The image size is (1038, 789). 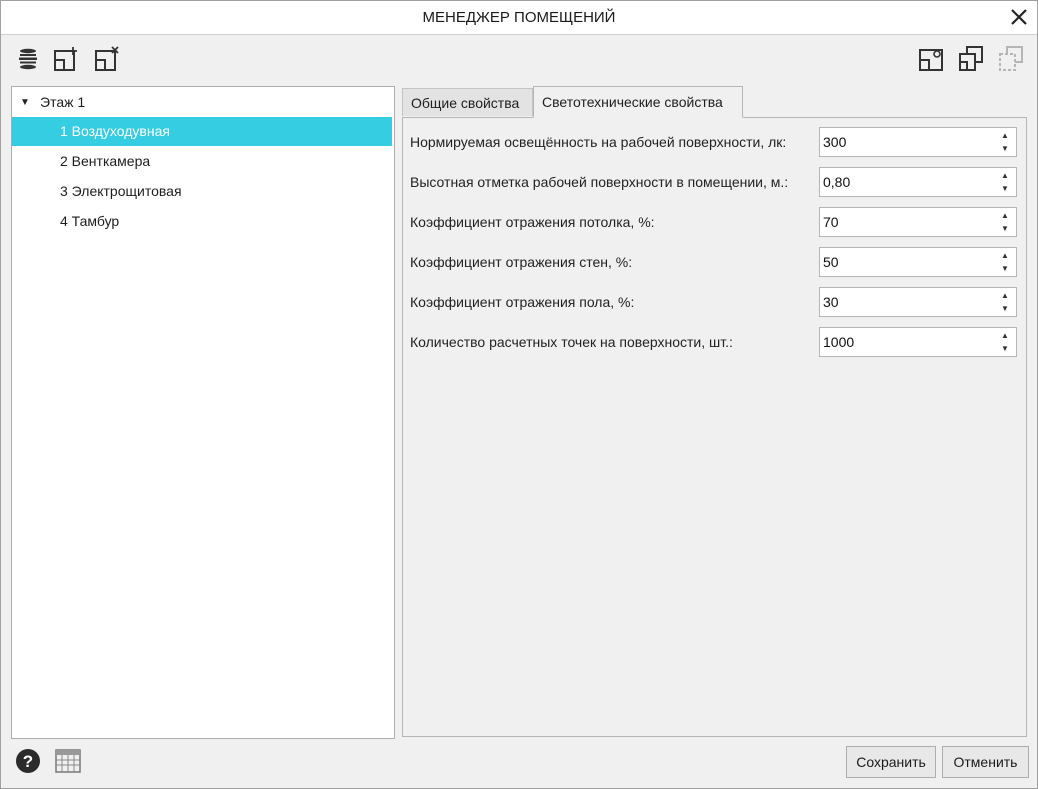 What do you see at coordinates (115, 131) in the screenshot?
I see `tree-room-label: 1 Воздуходувная` at bounding box center [115, 131].